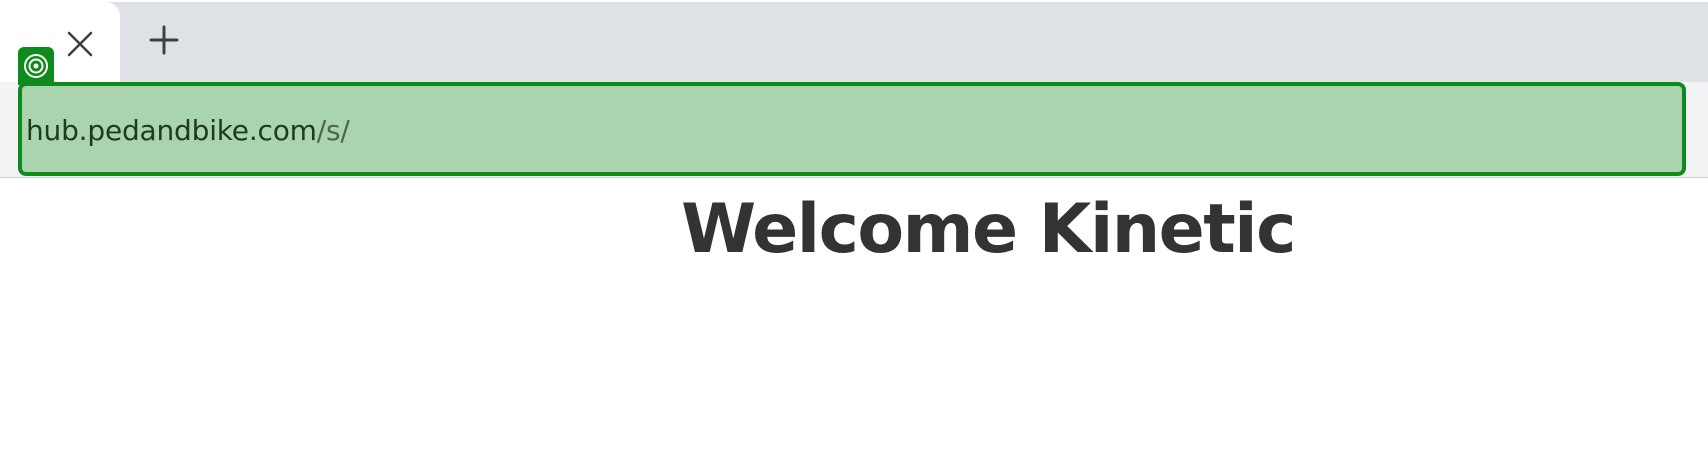  What do you see at coordinates (988, 229) in the screenshot?
I see `page-heading: Welcome Kinetic` at bounding box center [988, 229].